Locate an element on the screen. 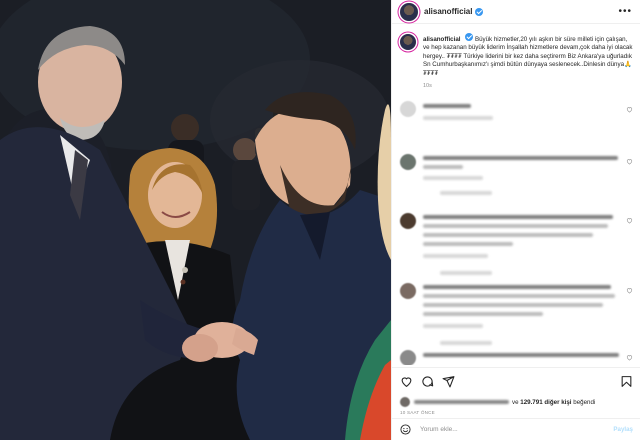 Image resolution: width=640 pixels, height=440 pixels. likes-count-text: ve 129.791 diğer kişi beğendi is located at coordinates (553, 402).